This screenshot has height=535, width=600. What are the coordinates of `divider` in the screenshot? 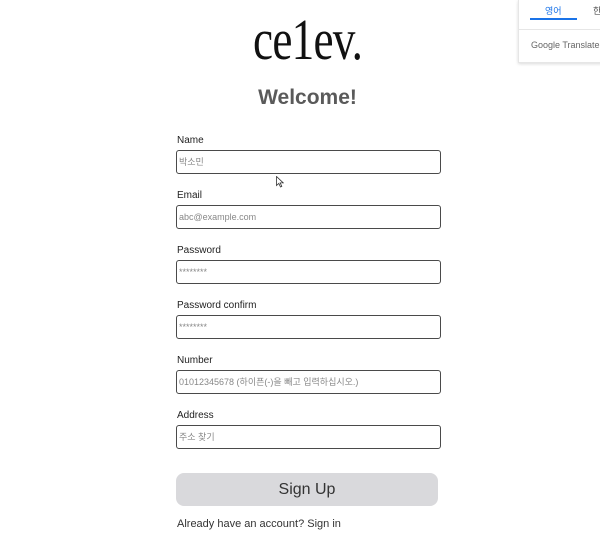 It's located at (559, 29).